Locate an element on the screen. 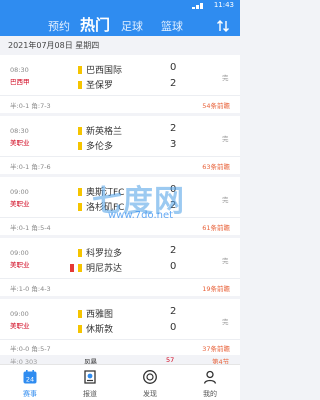 This screenshot has width=320, height=400. preview-count: 19条前瞻 is located at coordinates (216, 288).